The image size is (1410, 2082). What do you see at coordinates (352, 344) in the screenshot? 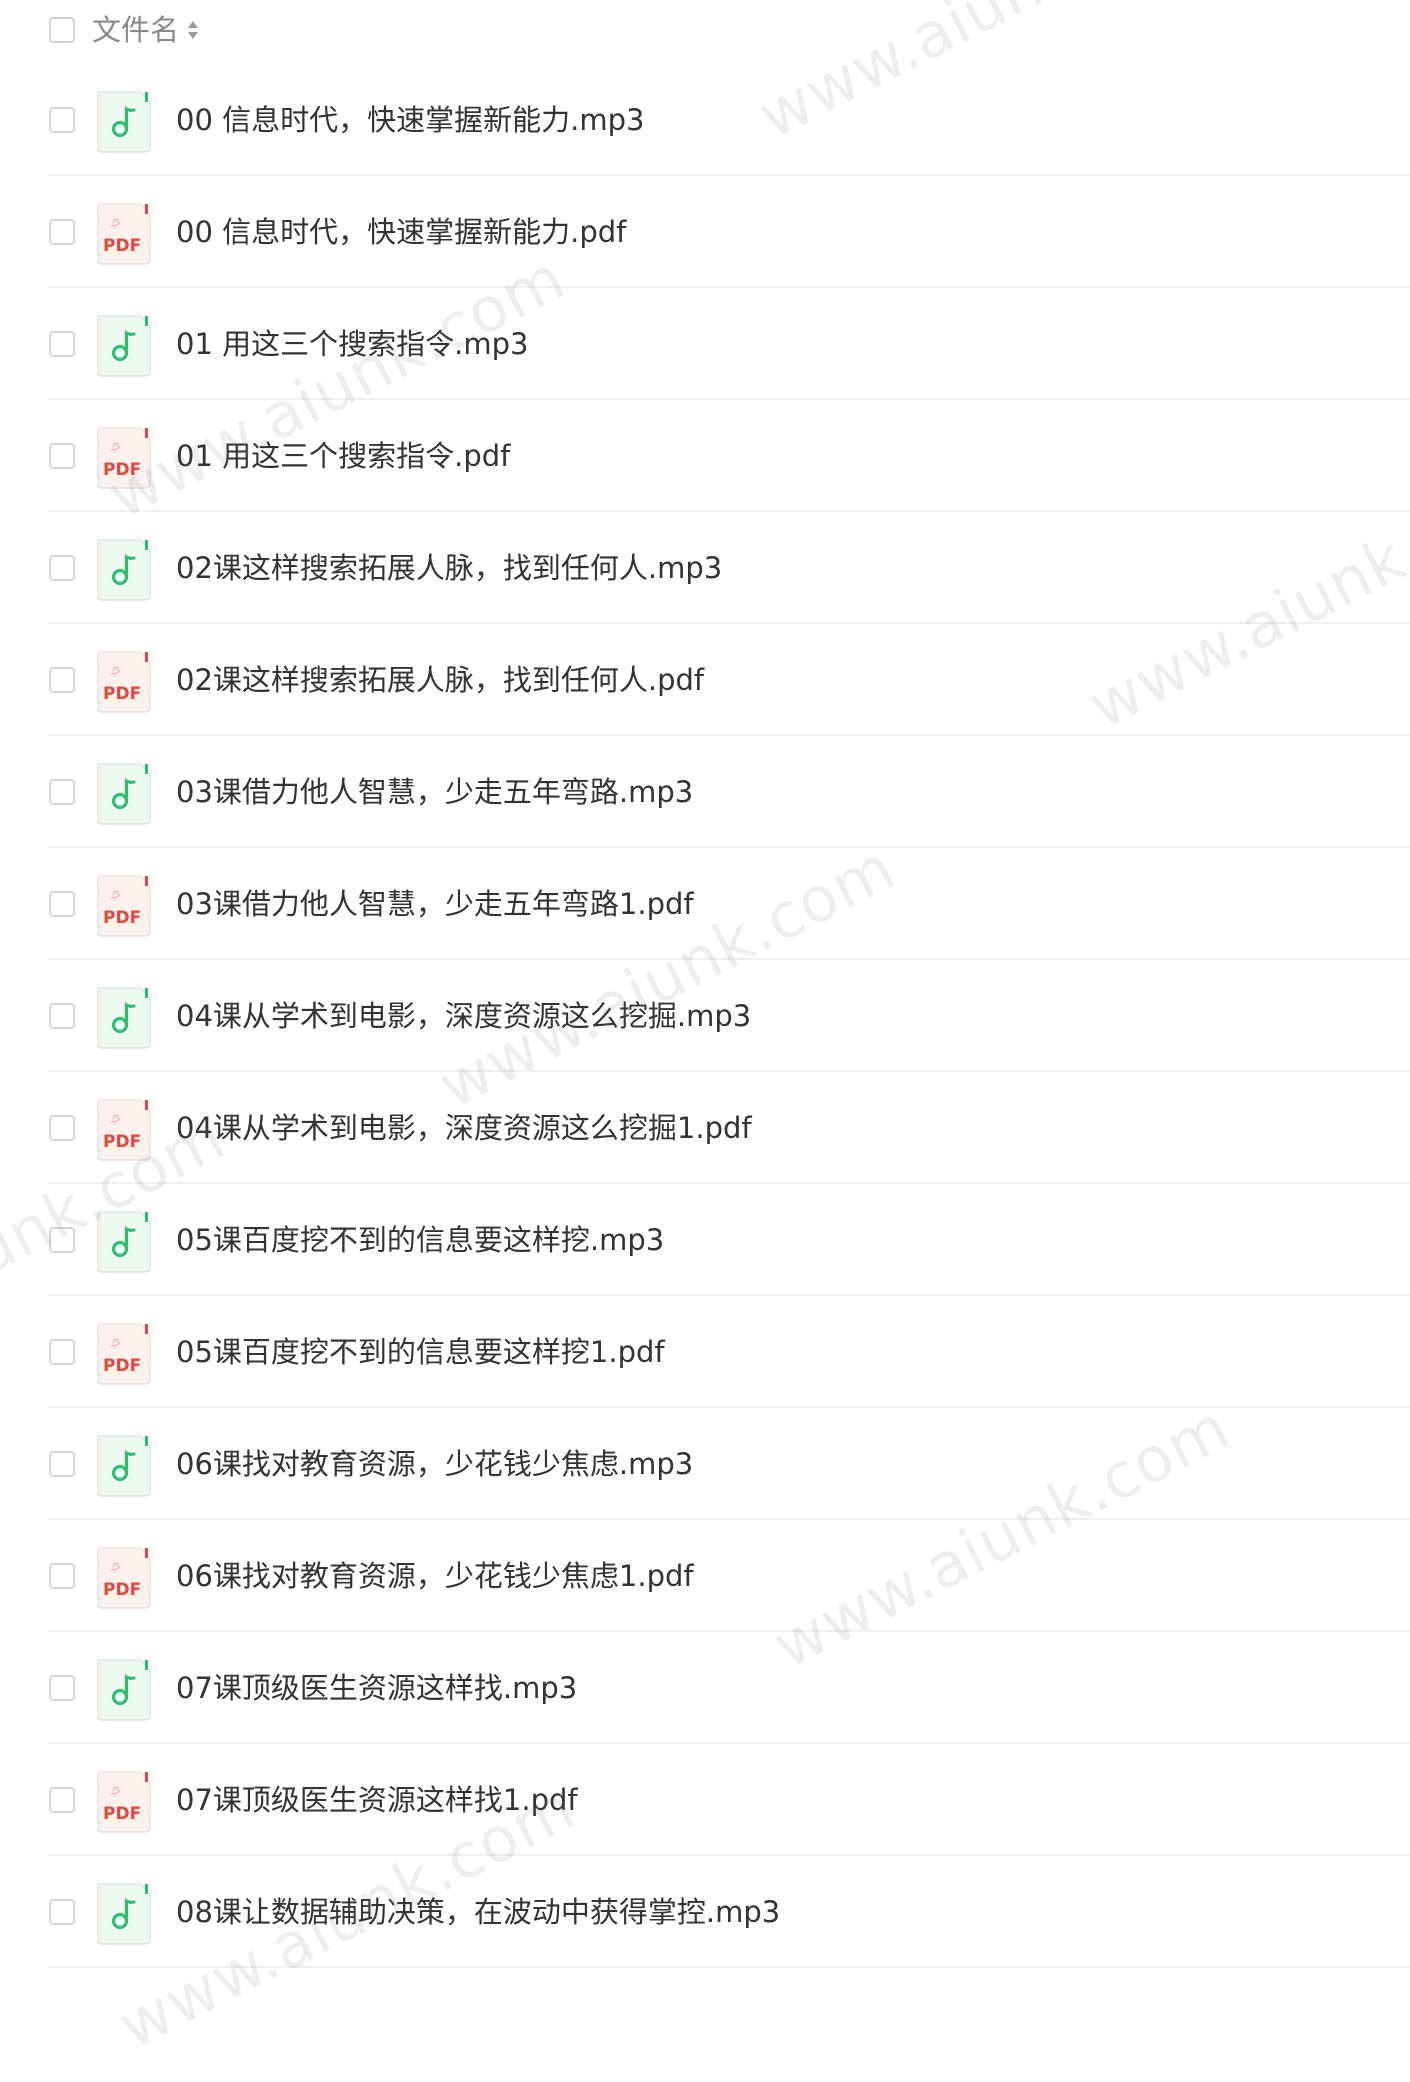
I see `file-name: 01 用这三个搜索指令.mp3` at bounding box center [352, 344].